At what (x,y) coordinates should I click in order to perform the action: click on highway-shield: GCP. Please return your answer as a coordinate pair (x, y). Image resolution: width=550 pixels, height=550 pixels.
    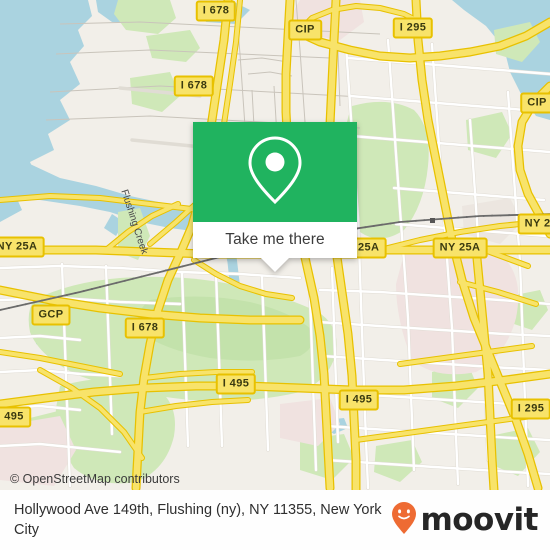
    Looking at the image, I should click on (51, 315).